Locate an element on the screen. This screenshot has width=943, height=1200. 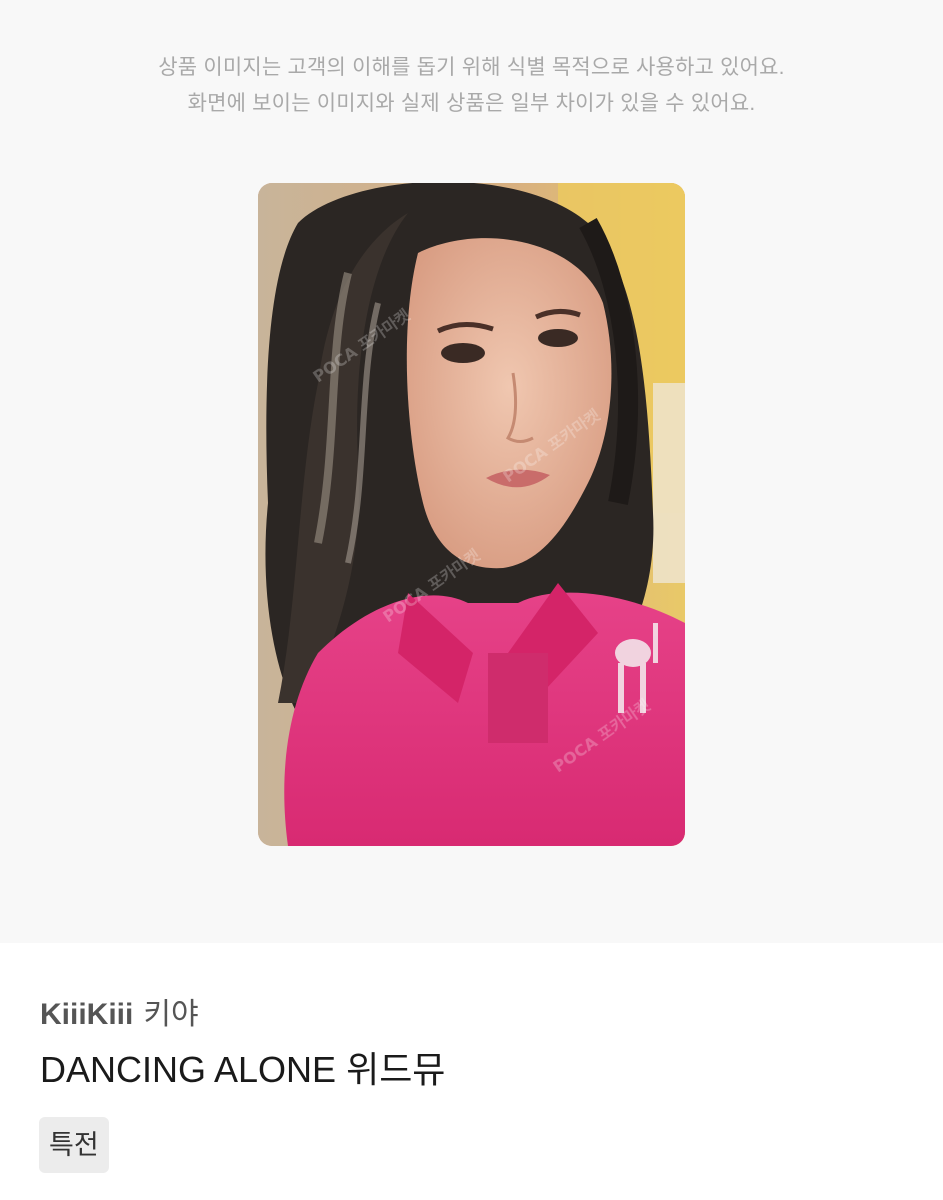
product-title: DANCING ALONE 위드뮤 is located at coordinates (243, 1069).